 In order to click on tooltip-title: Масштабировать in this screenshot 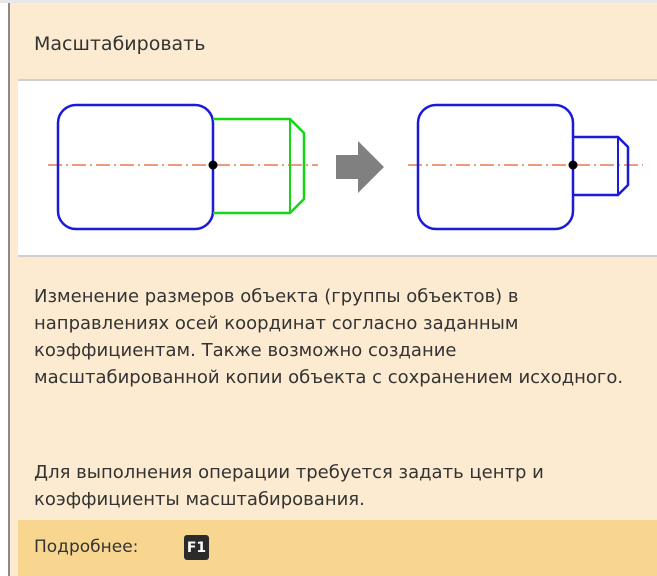, I will do `click(120, 44)`.